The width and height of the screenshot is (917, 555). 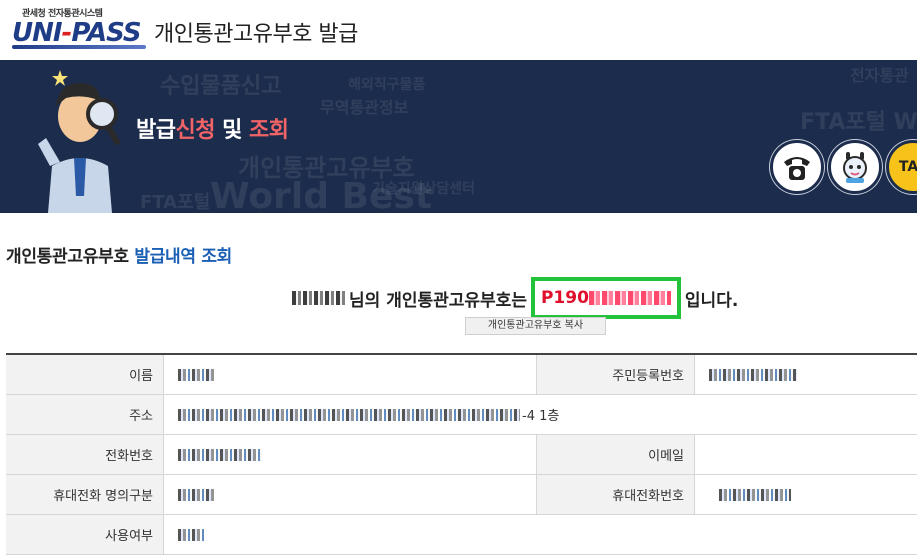 I want to click on logo-mark: UNI-PASS, so click(x=77, y=33).